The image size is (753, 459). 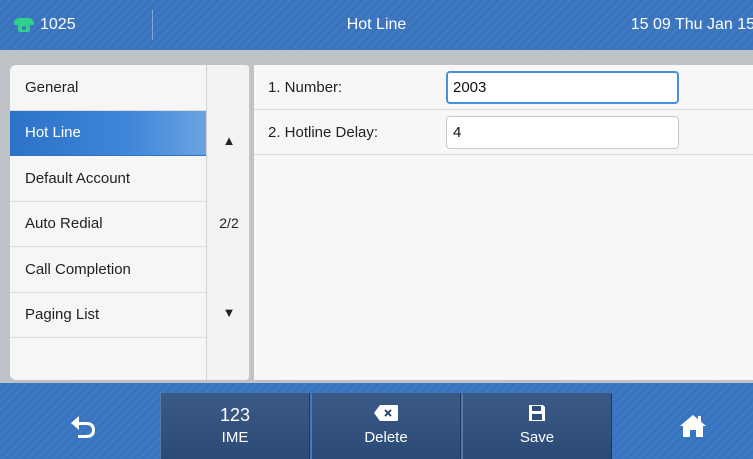 I want to click on back-arrow-icon, so click(x=83, y=427).